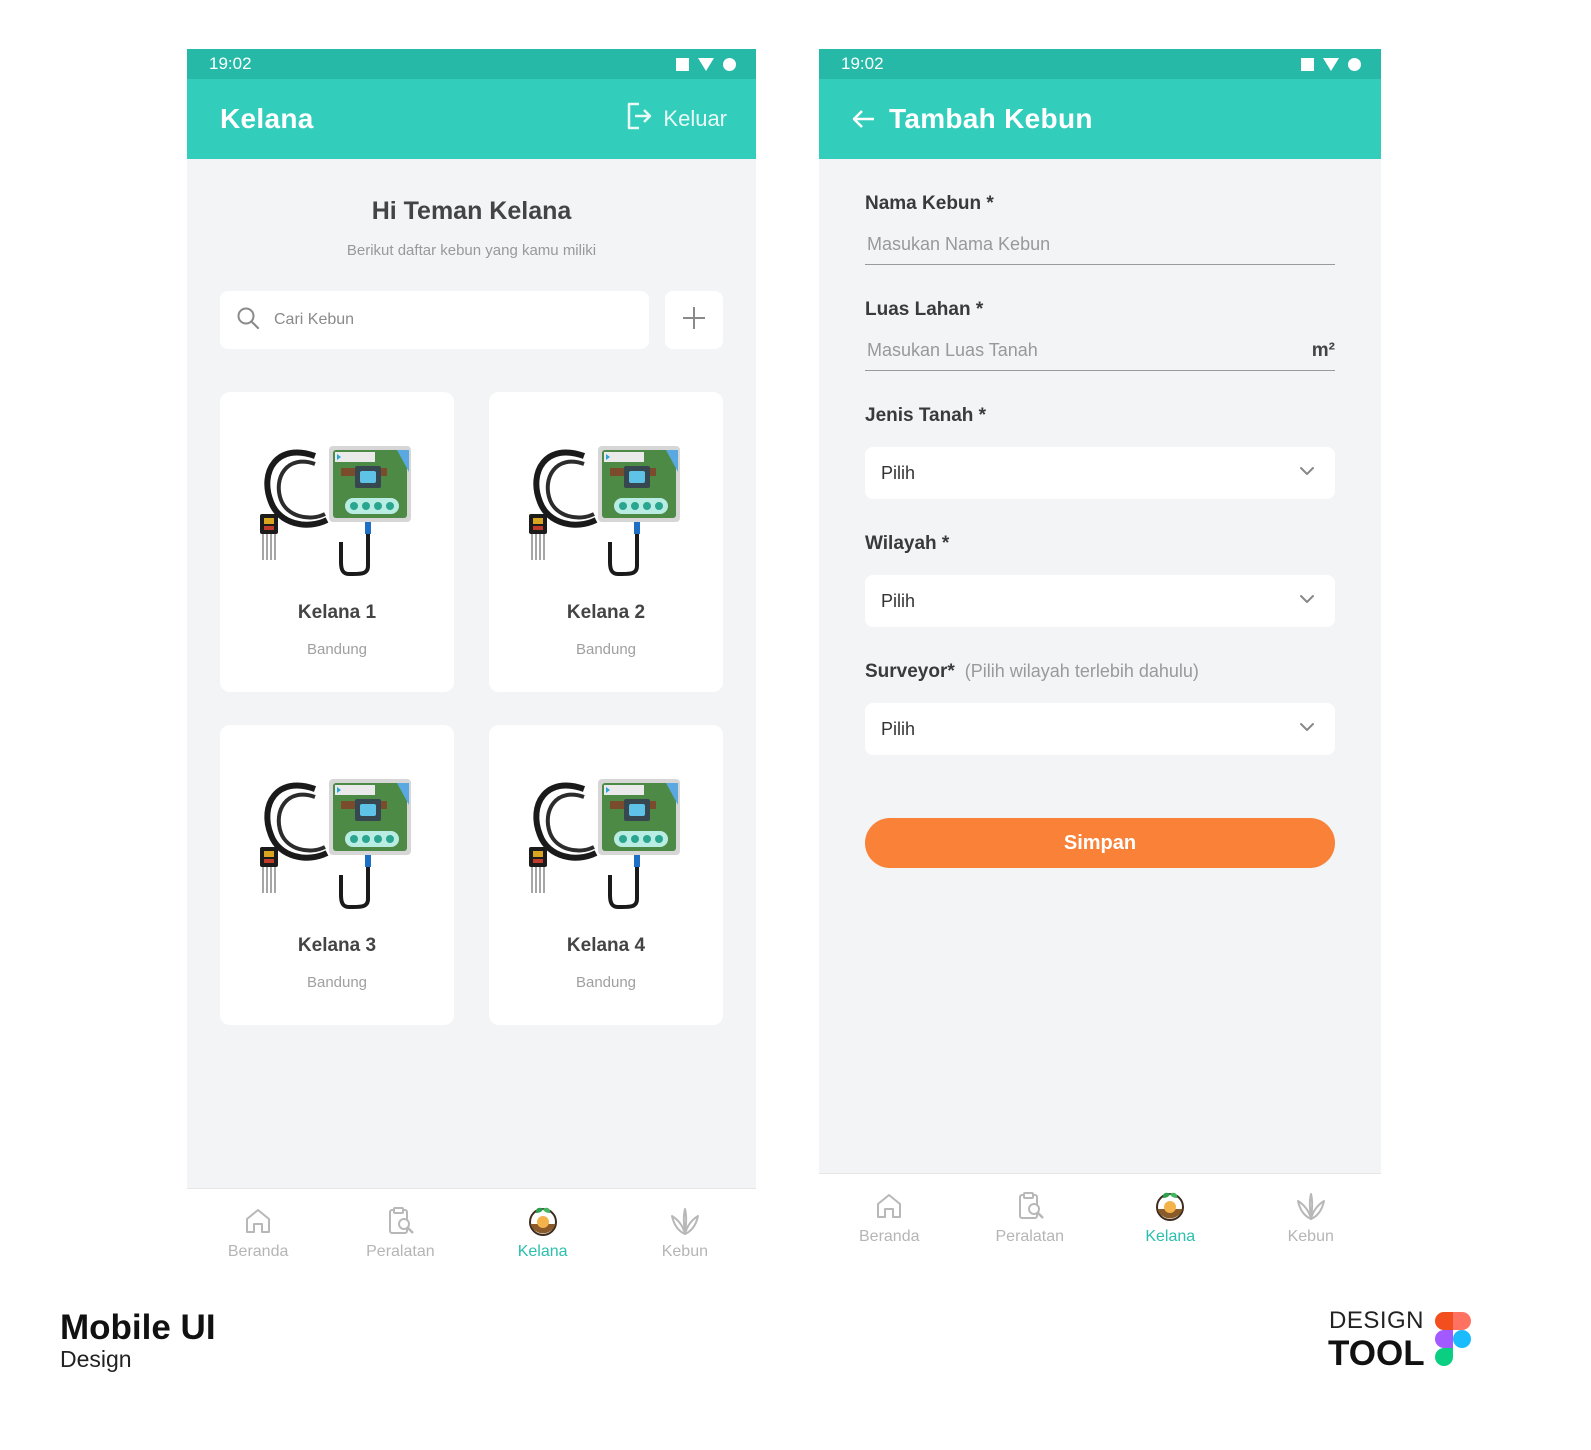 This screenshot has height=1450, width=1591. Describe the element at coordinates (471, 119) in the screenshot. I see `app-bar: Kelana Keluar` at that location.